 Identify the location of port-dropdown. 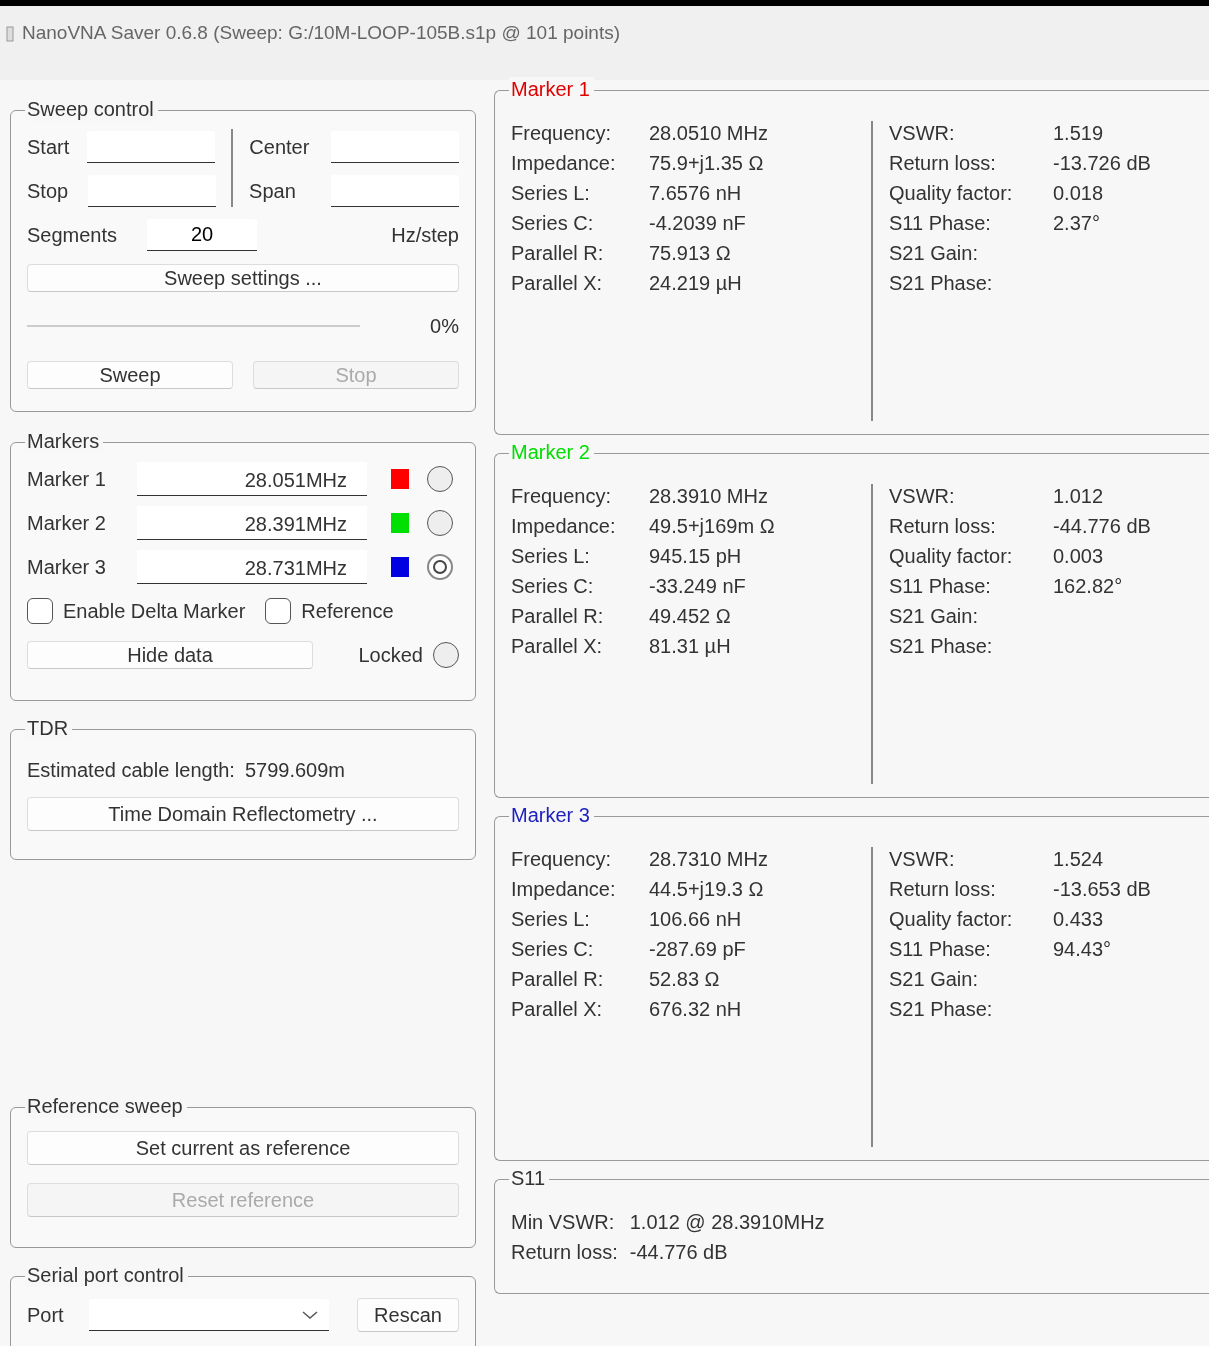
(209, 1315).